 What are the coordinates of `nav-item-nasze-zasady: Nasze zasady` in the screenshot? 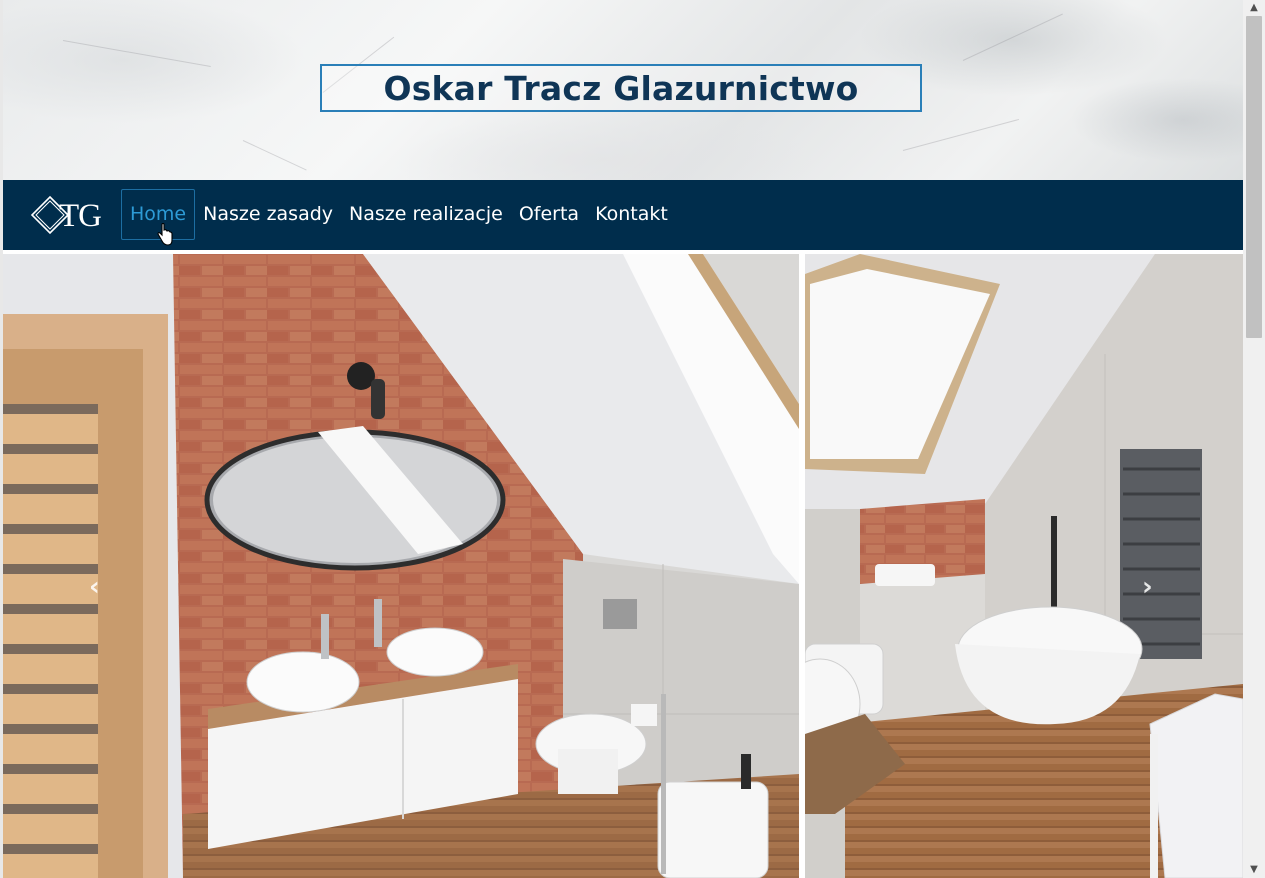 It's located at (268, 214).